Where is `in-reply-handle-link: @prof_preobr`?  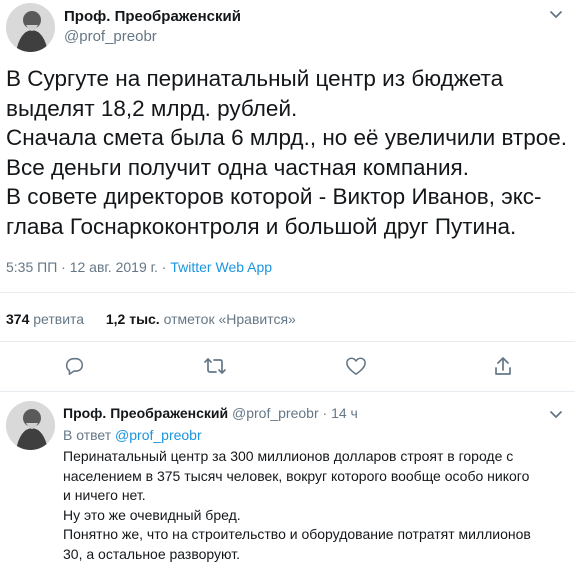 in-reply-handle-link: @prof_preobr is located at coordinates (158, 435).